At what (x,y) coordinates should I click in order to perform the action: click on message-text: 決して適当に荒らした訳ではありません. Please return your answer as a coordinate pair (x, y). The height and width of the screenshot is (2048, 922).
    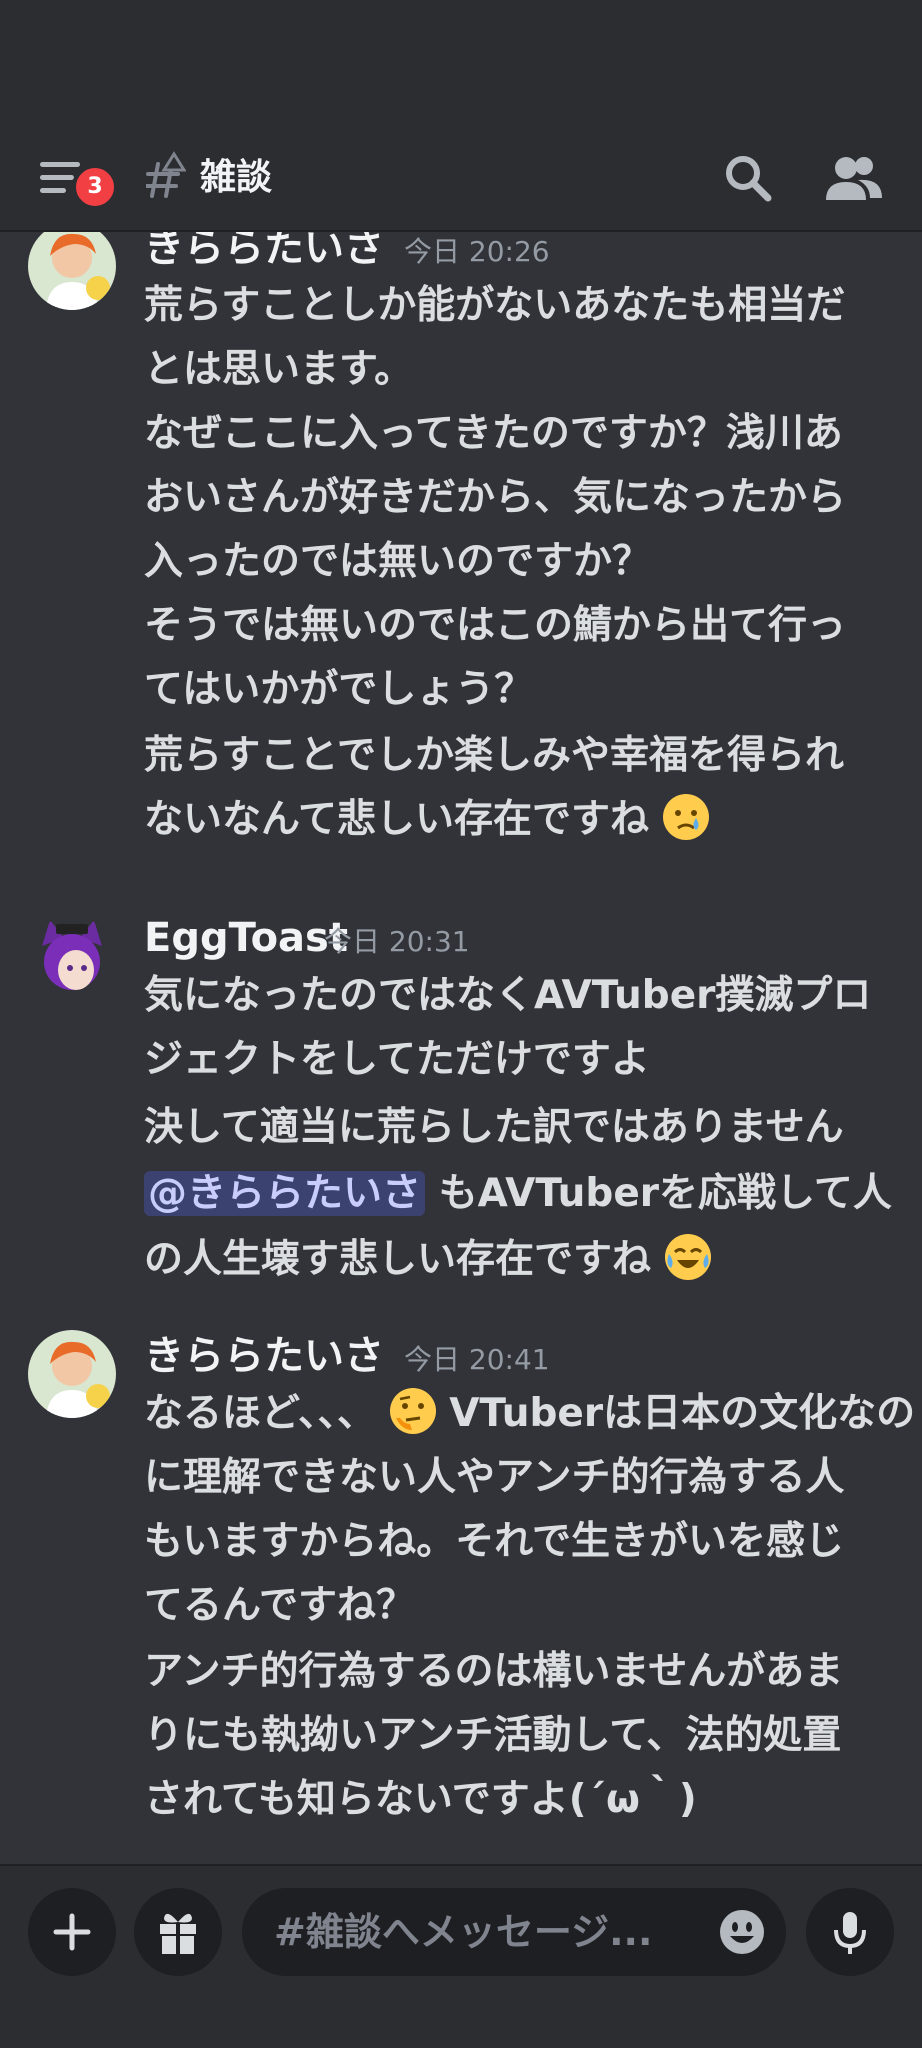
    Looking at the image, I should click on (494, 1127).